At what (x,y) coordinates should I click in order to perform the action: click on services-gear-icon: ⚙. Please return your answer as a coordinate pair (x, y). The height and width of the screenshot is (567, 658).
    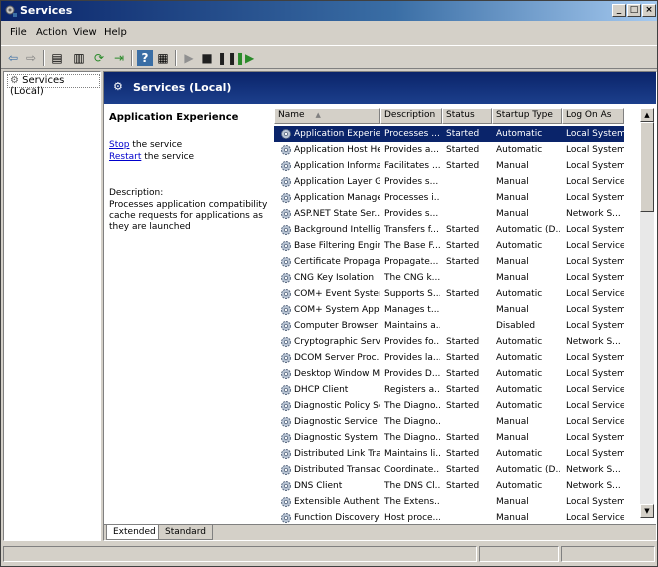
    Looking at the image, I should click on (118, 86).